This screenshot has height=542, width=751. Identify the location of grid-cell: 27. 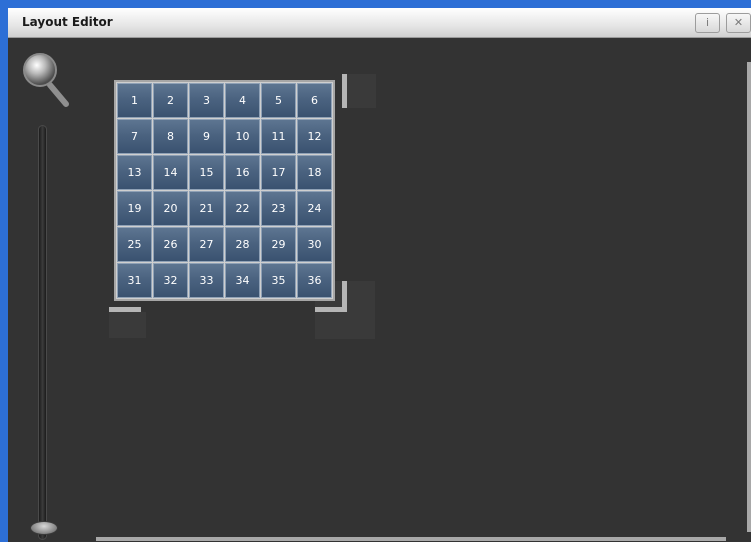
(206, 244).